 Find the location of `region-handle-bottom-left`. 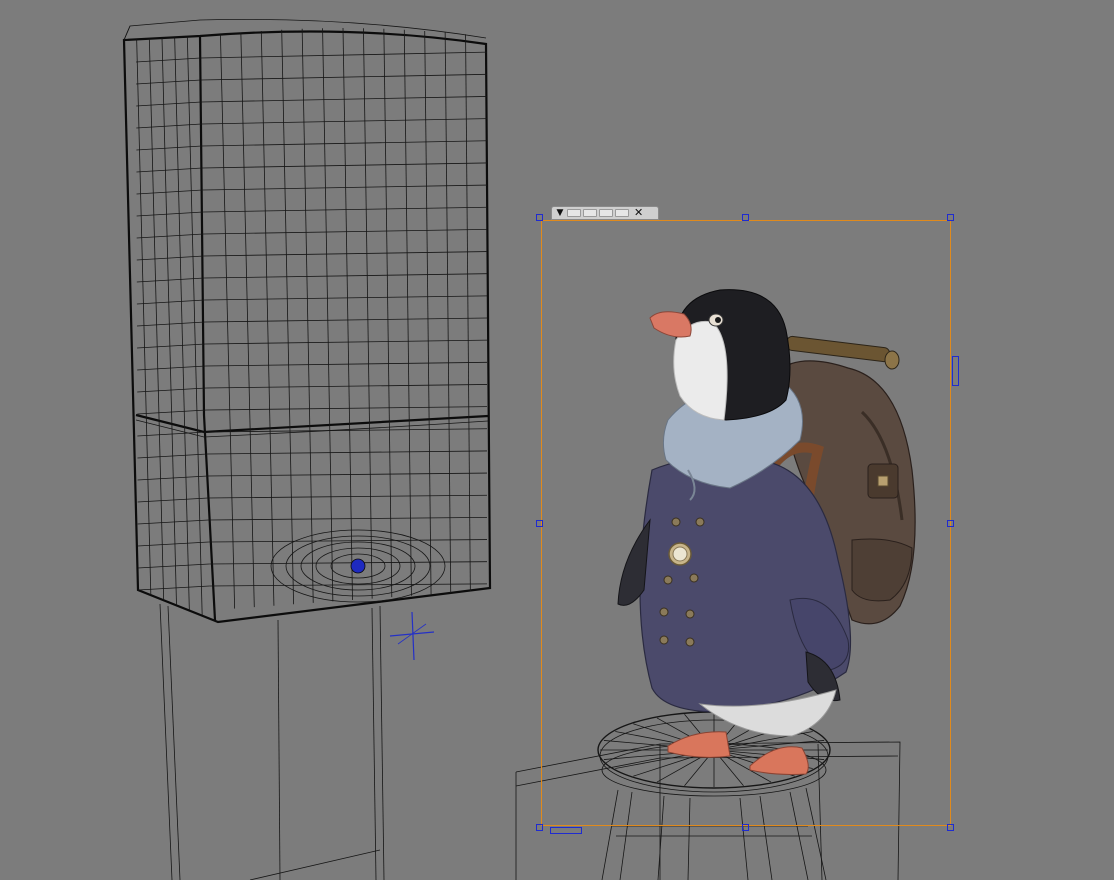

region-handle-bottom-left is located at coordinates (539, 827).